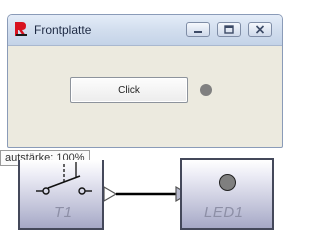  Describe the element at coordinates (227, 182) in the screenshot. I see `led-lamp-icon` at that location.